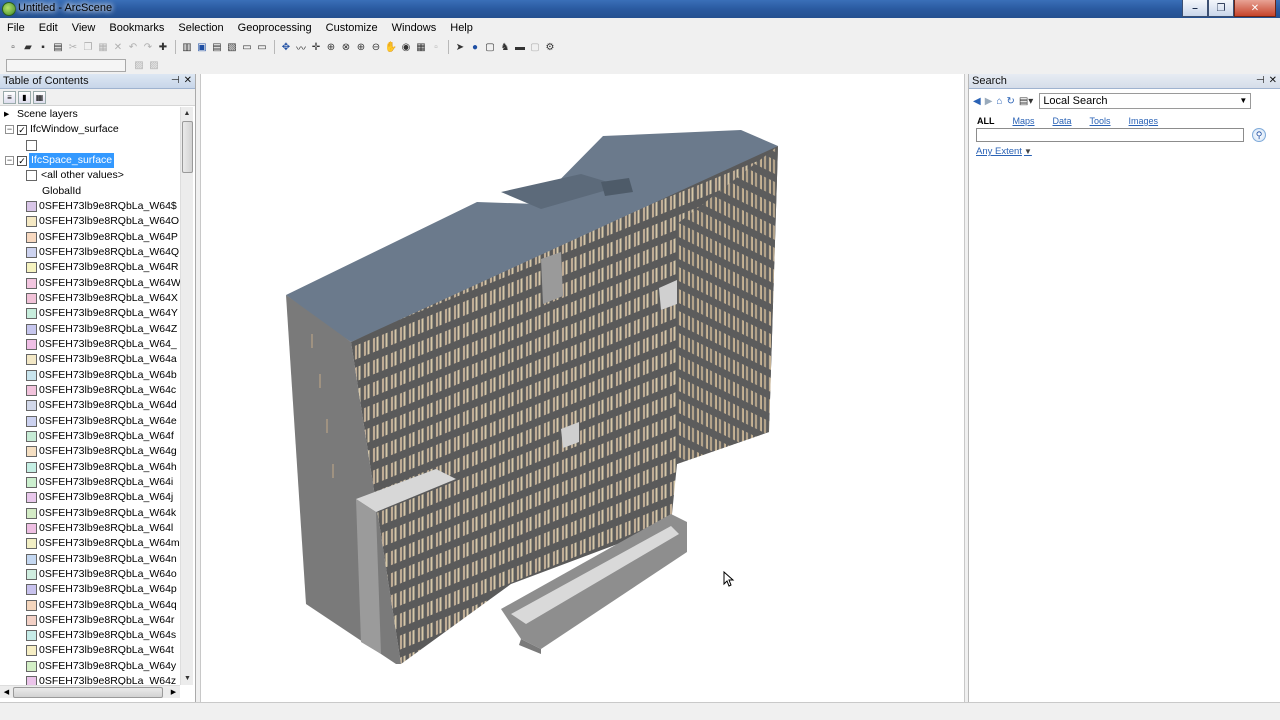  What do you see at coordinates (460, 47) in the screenshot?
I see `select-elements-icon: ➤` at bounding box center [460, 47].